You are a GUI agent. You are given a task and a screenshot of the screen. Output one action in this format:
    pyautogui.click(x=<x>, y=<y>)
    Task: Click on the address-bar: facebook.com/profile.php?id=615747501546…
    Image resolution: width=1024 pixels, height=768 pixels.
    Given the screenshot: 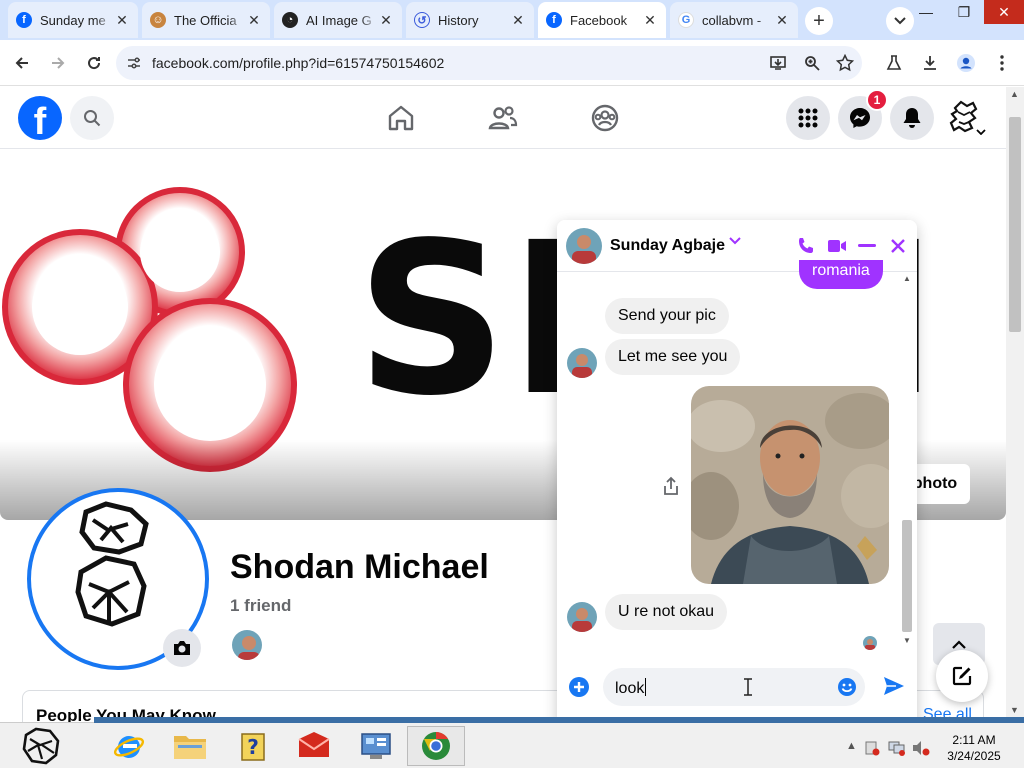 What is the action you would take?
    pyautogui.click(x=489, y=63)
    